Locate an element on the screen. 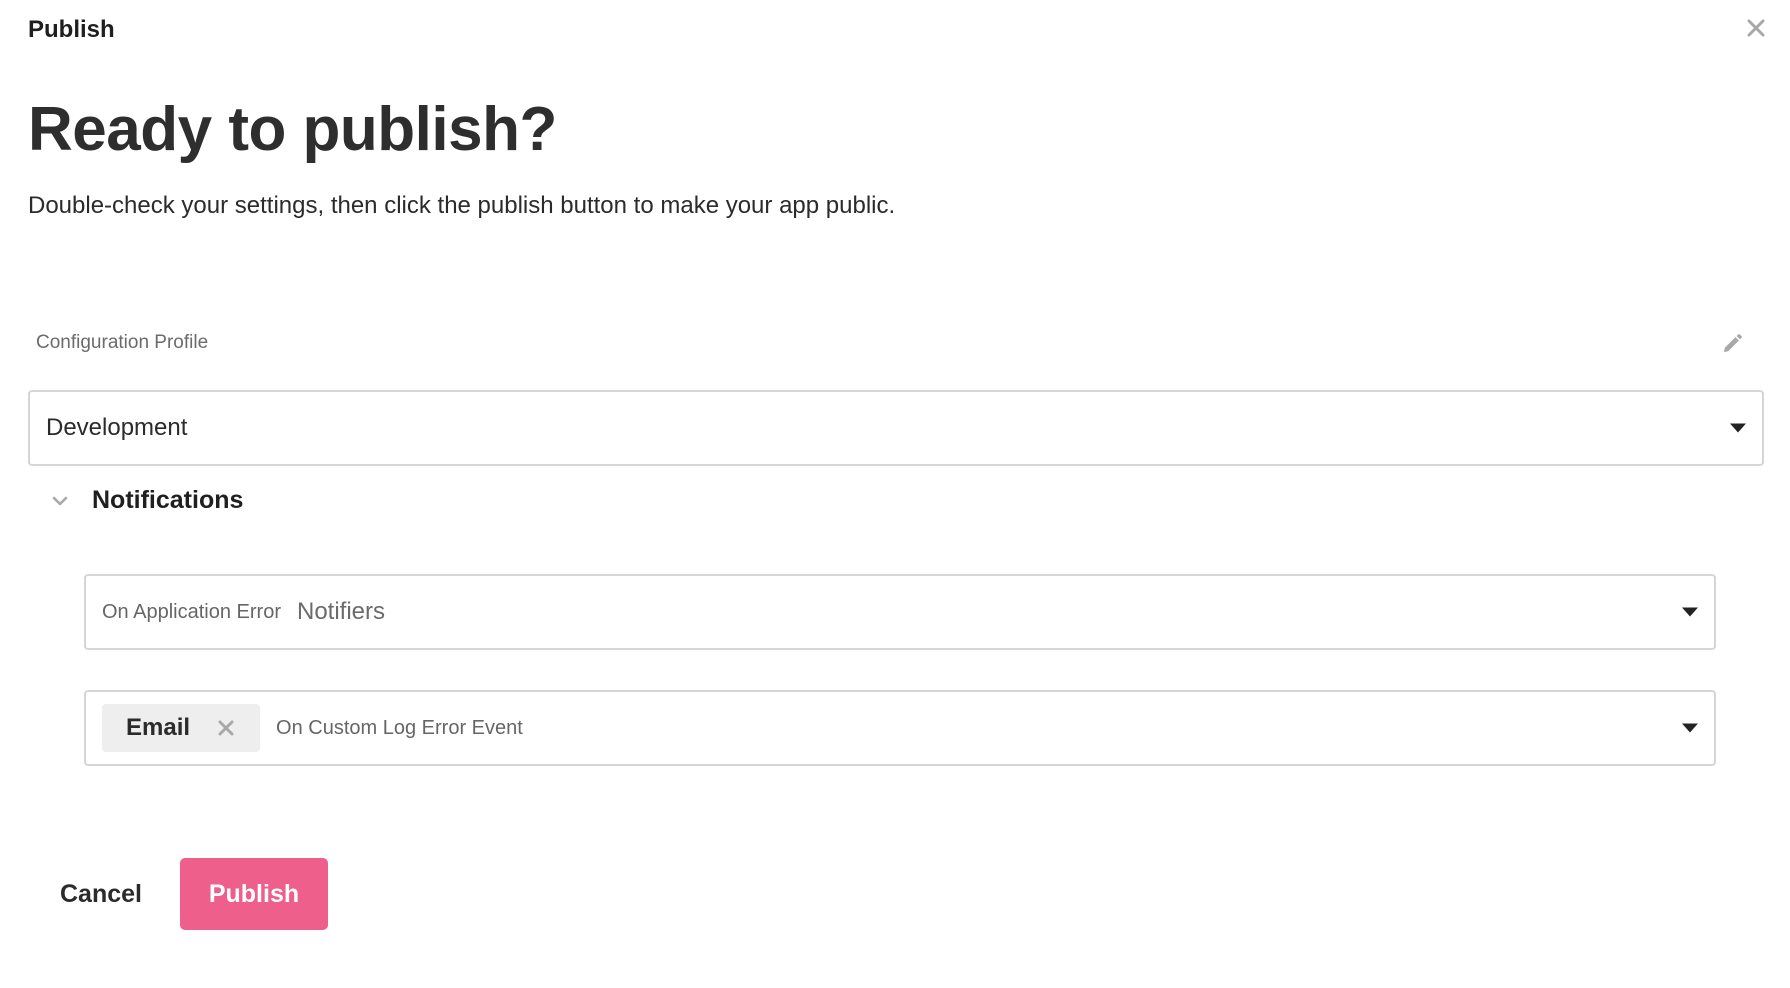 This screenshot has width=1790, height=988. publish-button: Publish is located at coordinates (254, 894).